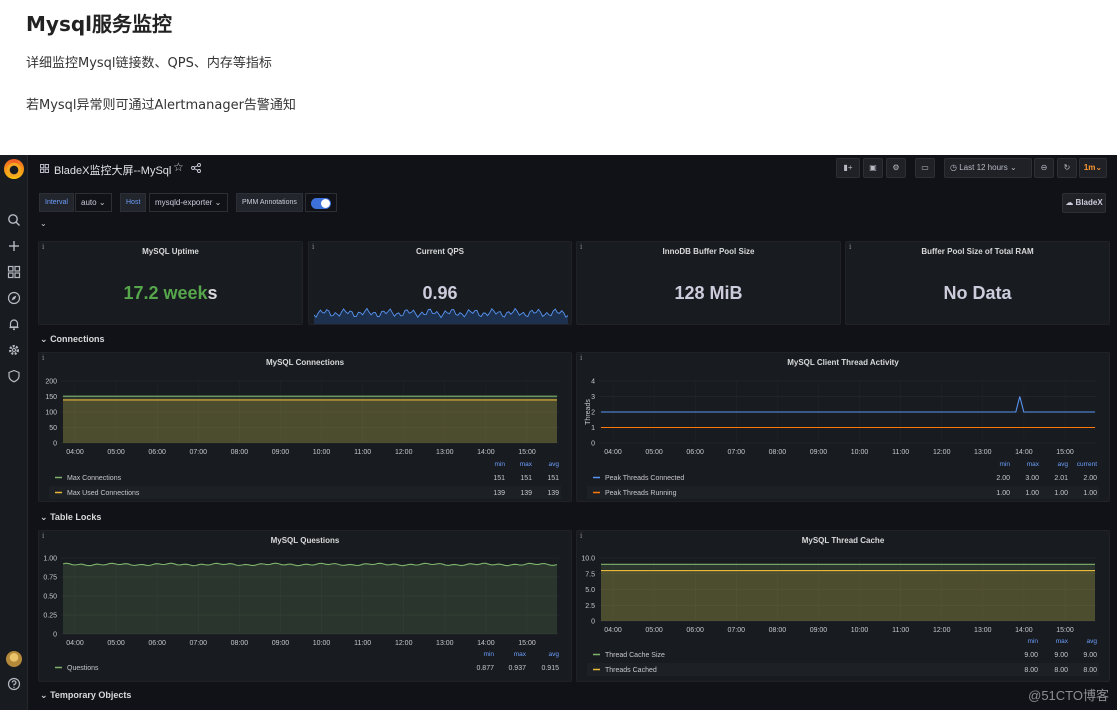  I want to click on dashboard-title: BladeX监控大屏--MySql, so click(112, 170).